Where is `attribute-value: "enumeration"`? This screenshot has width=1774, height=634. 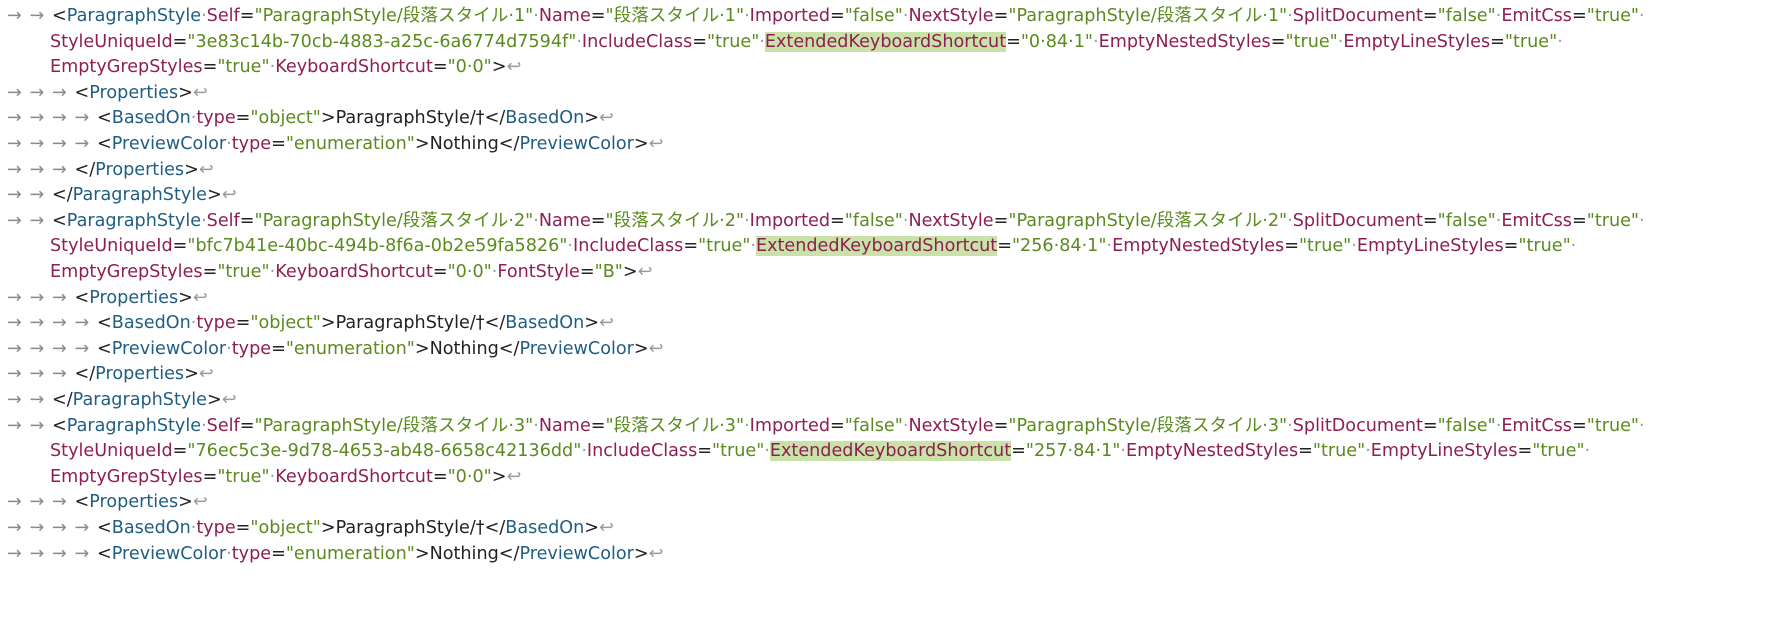
attribute-value: "enumeration" is located at coordinates (350, 348).